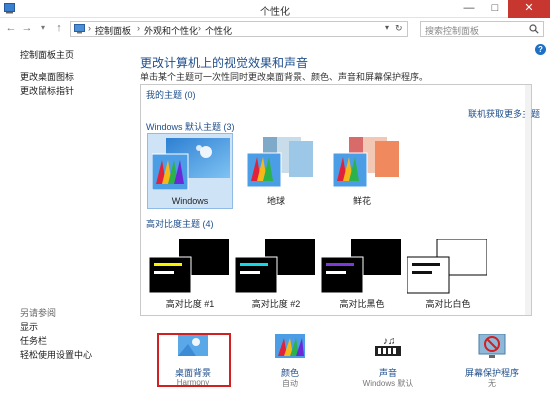  What do you see at coordinates (43, 28) in the screenshot?
I see `recent-pages-chevron-icon: ▾` at bounding box center [43, 28].